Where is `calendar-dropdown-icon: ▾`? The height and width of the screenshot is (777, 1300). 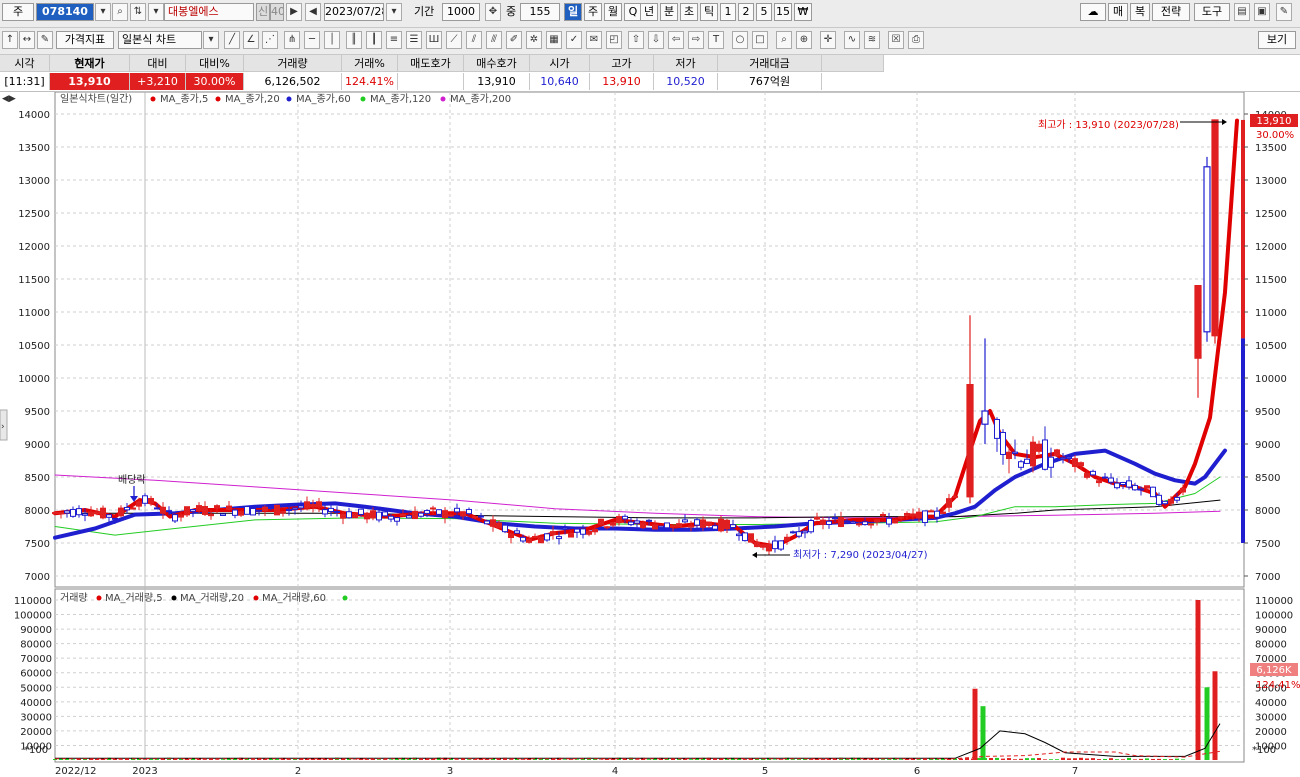
calendar-dropdown-icon: ▾ is located at coordinates (394, 12).